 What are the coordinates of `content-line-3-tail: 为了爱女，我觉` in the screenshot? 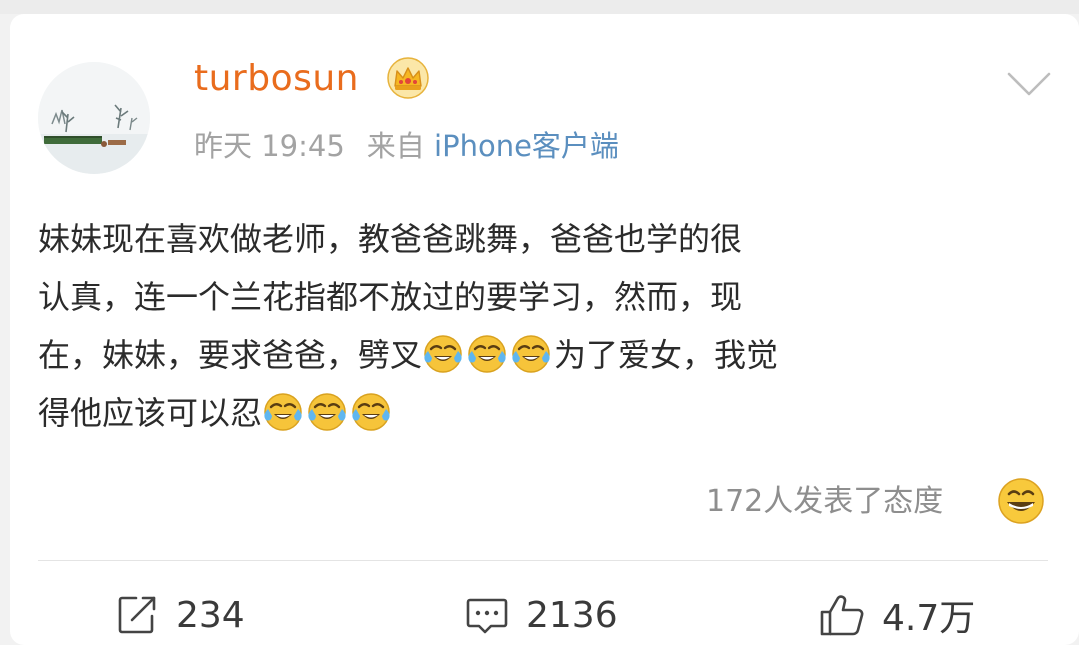 It's located at (666, 355).